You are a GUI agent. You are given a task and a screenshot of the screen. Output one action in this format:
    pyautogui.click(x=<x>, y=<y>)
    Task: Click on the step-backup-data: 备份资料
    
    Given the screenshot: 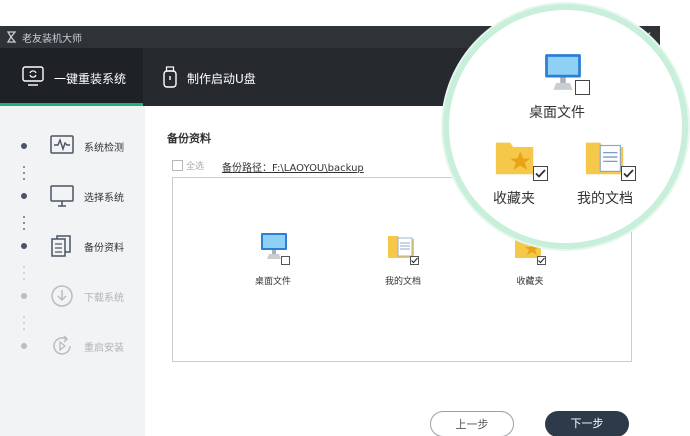 What is the action you would take?
    pyautogui.click(x=72, y=246)
    